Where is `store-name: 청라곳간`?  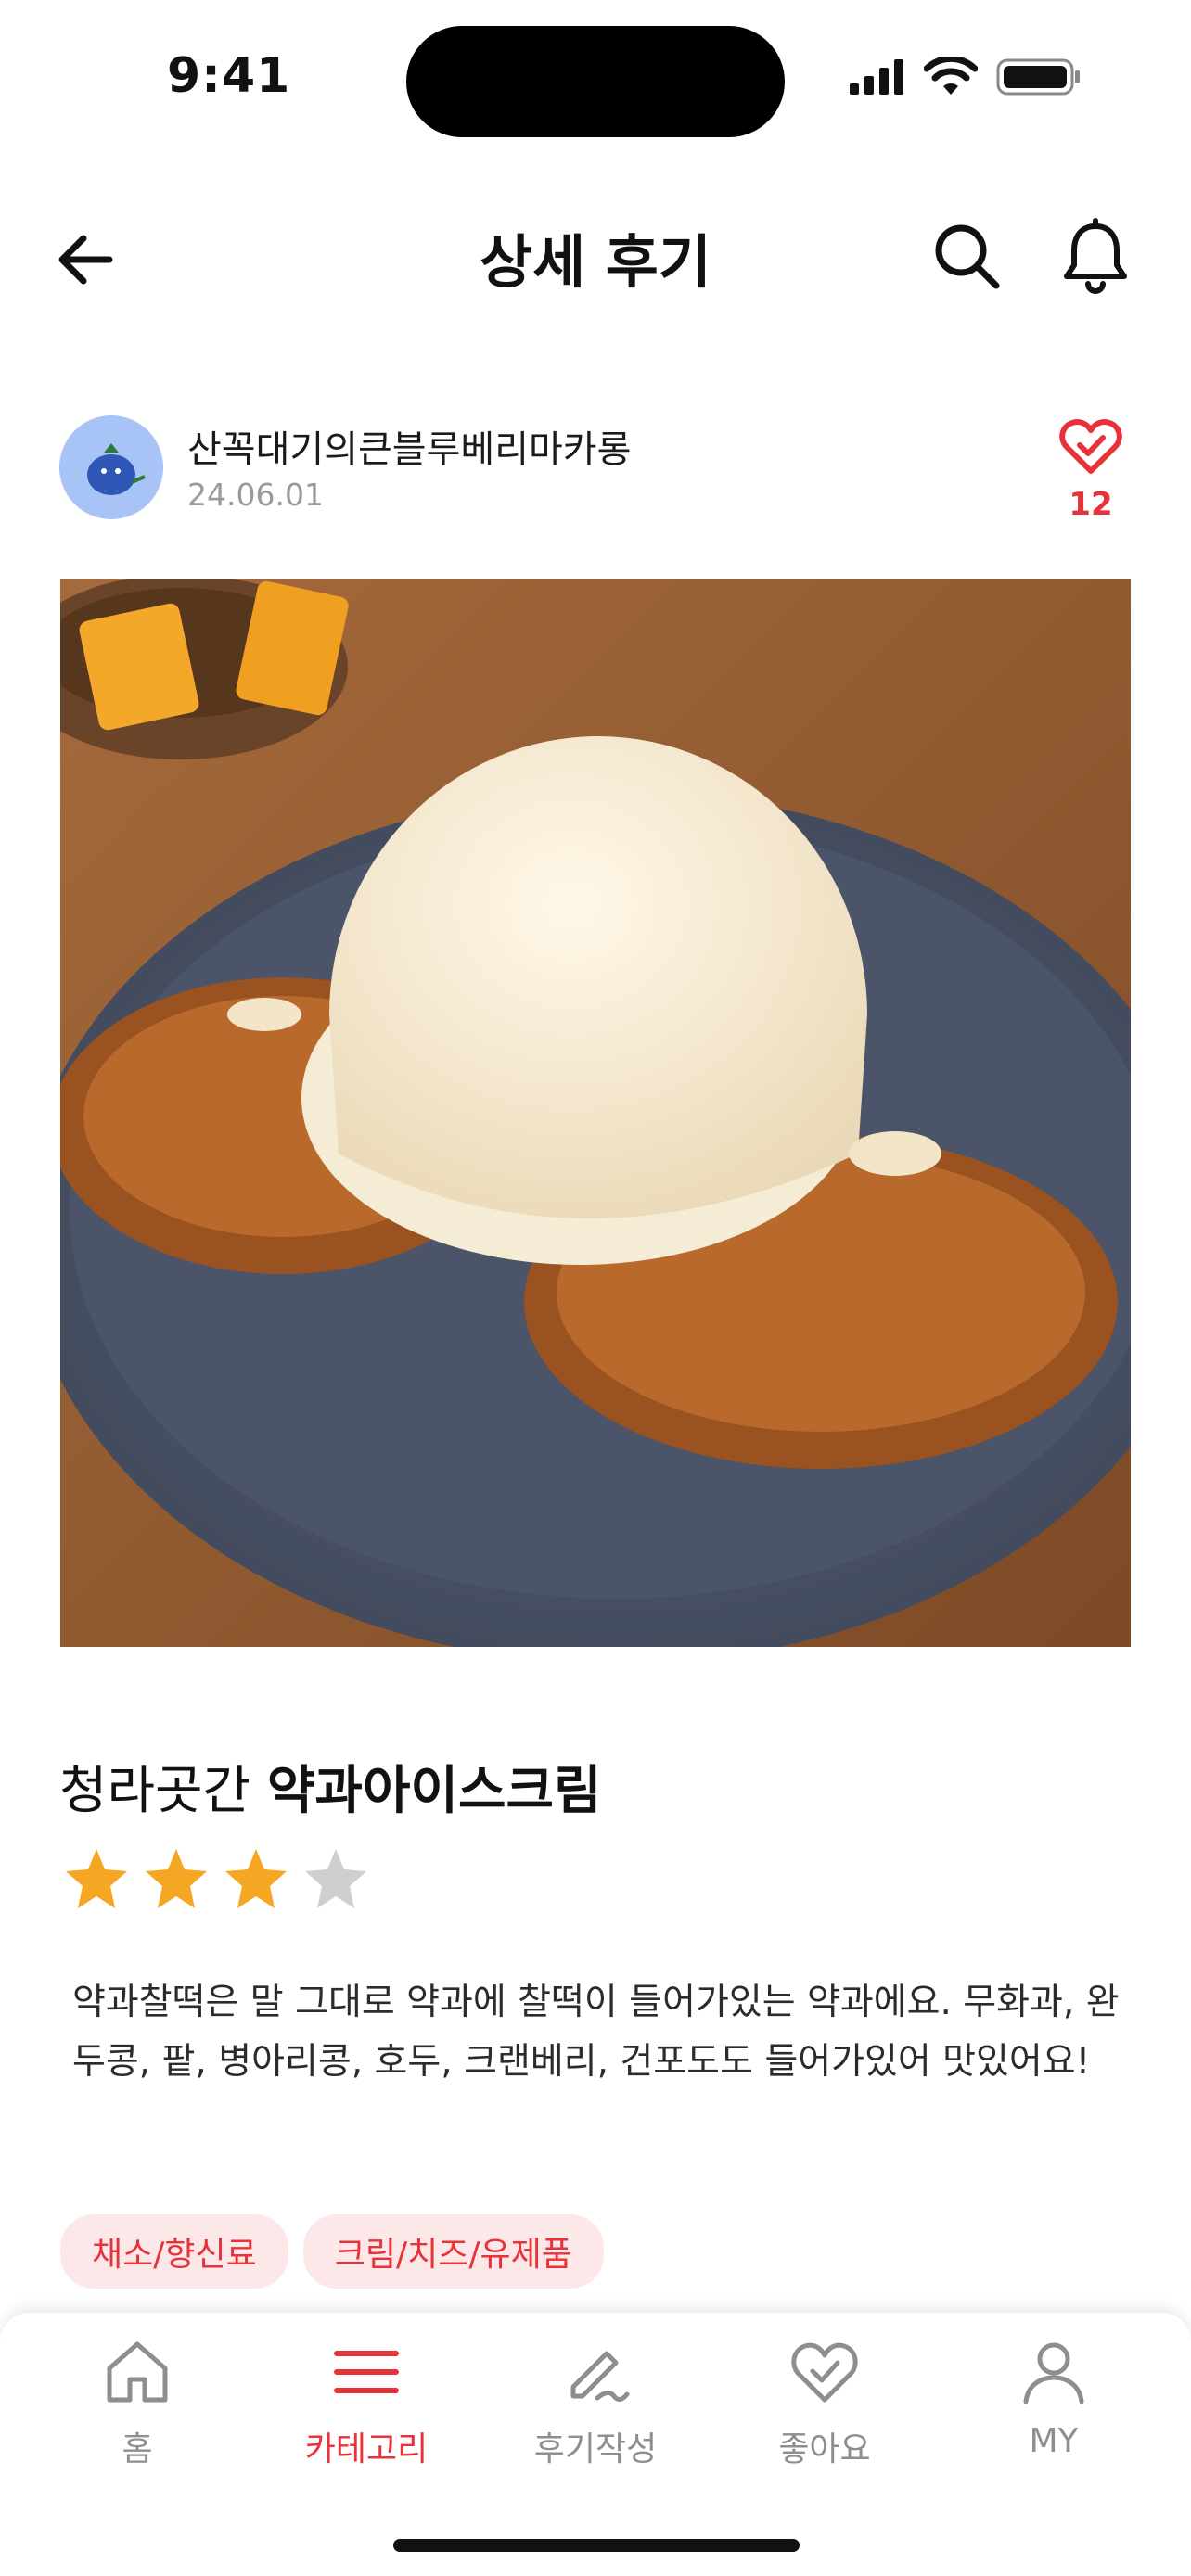
store-name: 청라곳간 is located at coordinates (154, 1791).